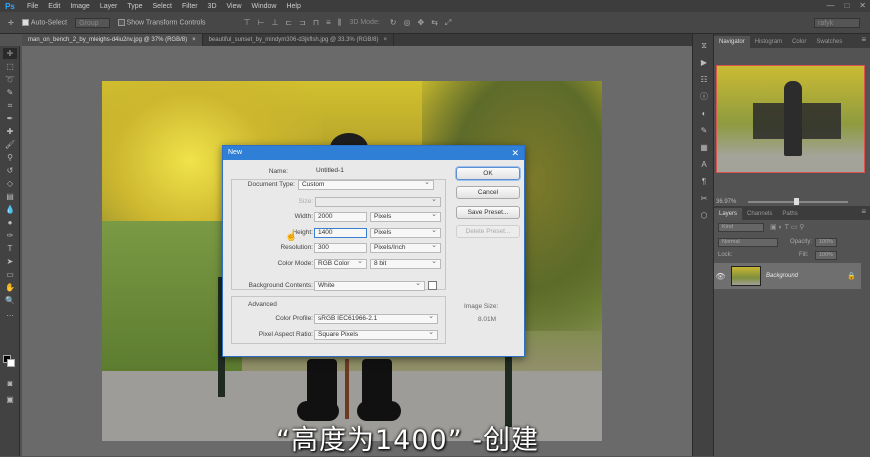  Describe the element at coordinates (448, 23) in the screenshot. I see `3d-scale-icon: ⤢` at that location.